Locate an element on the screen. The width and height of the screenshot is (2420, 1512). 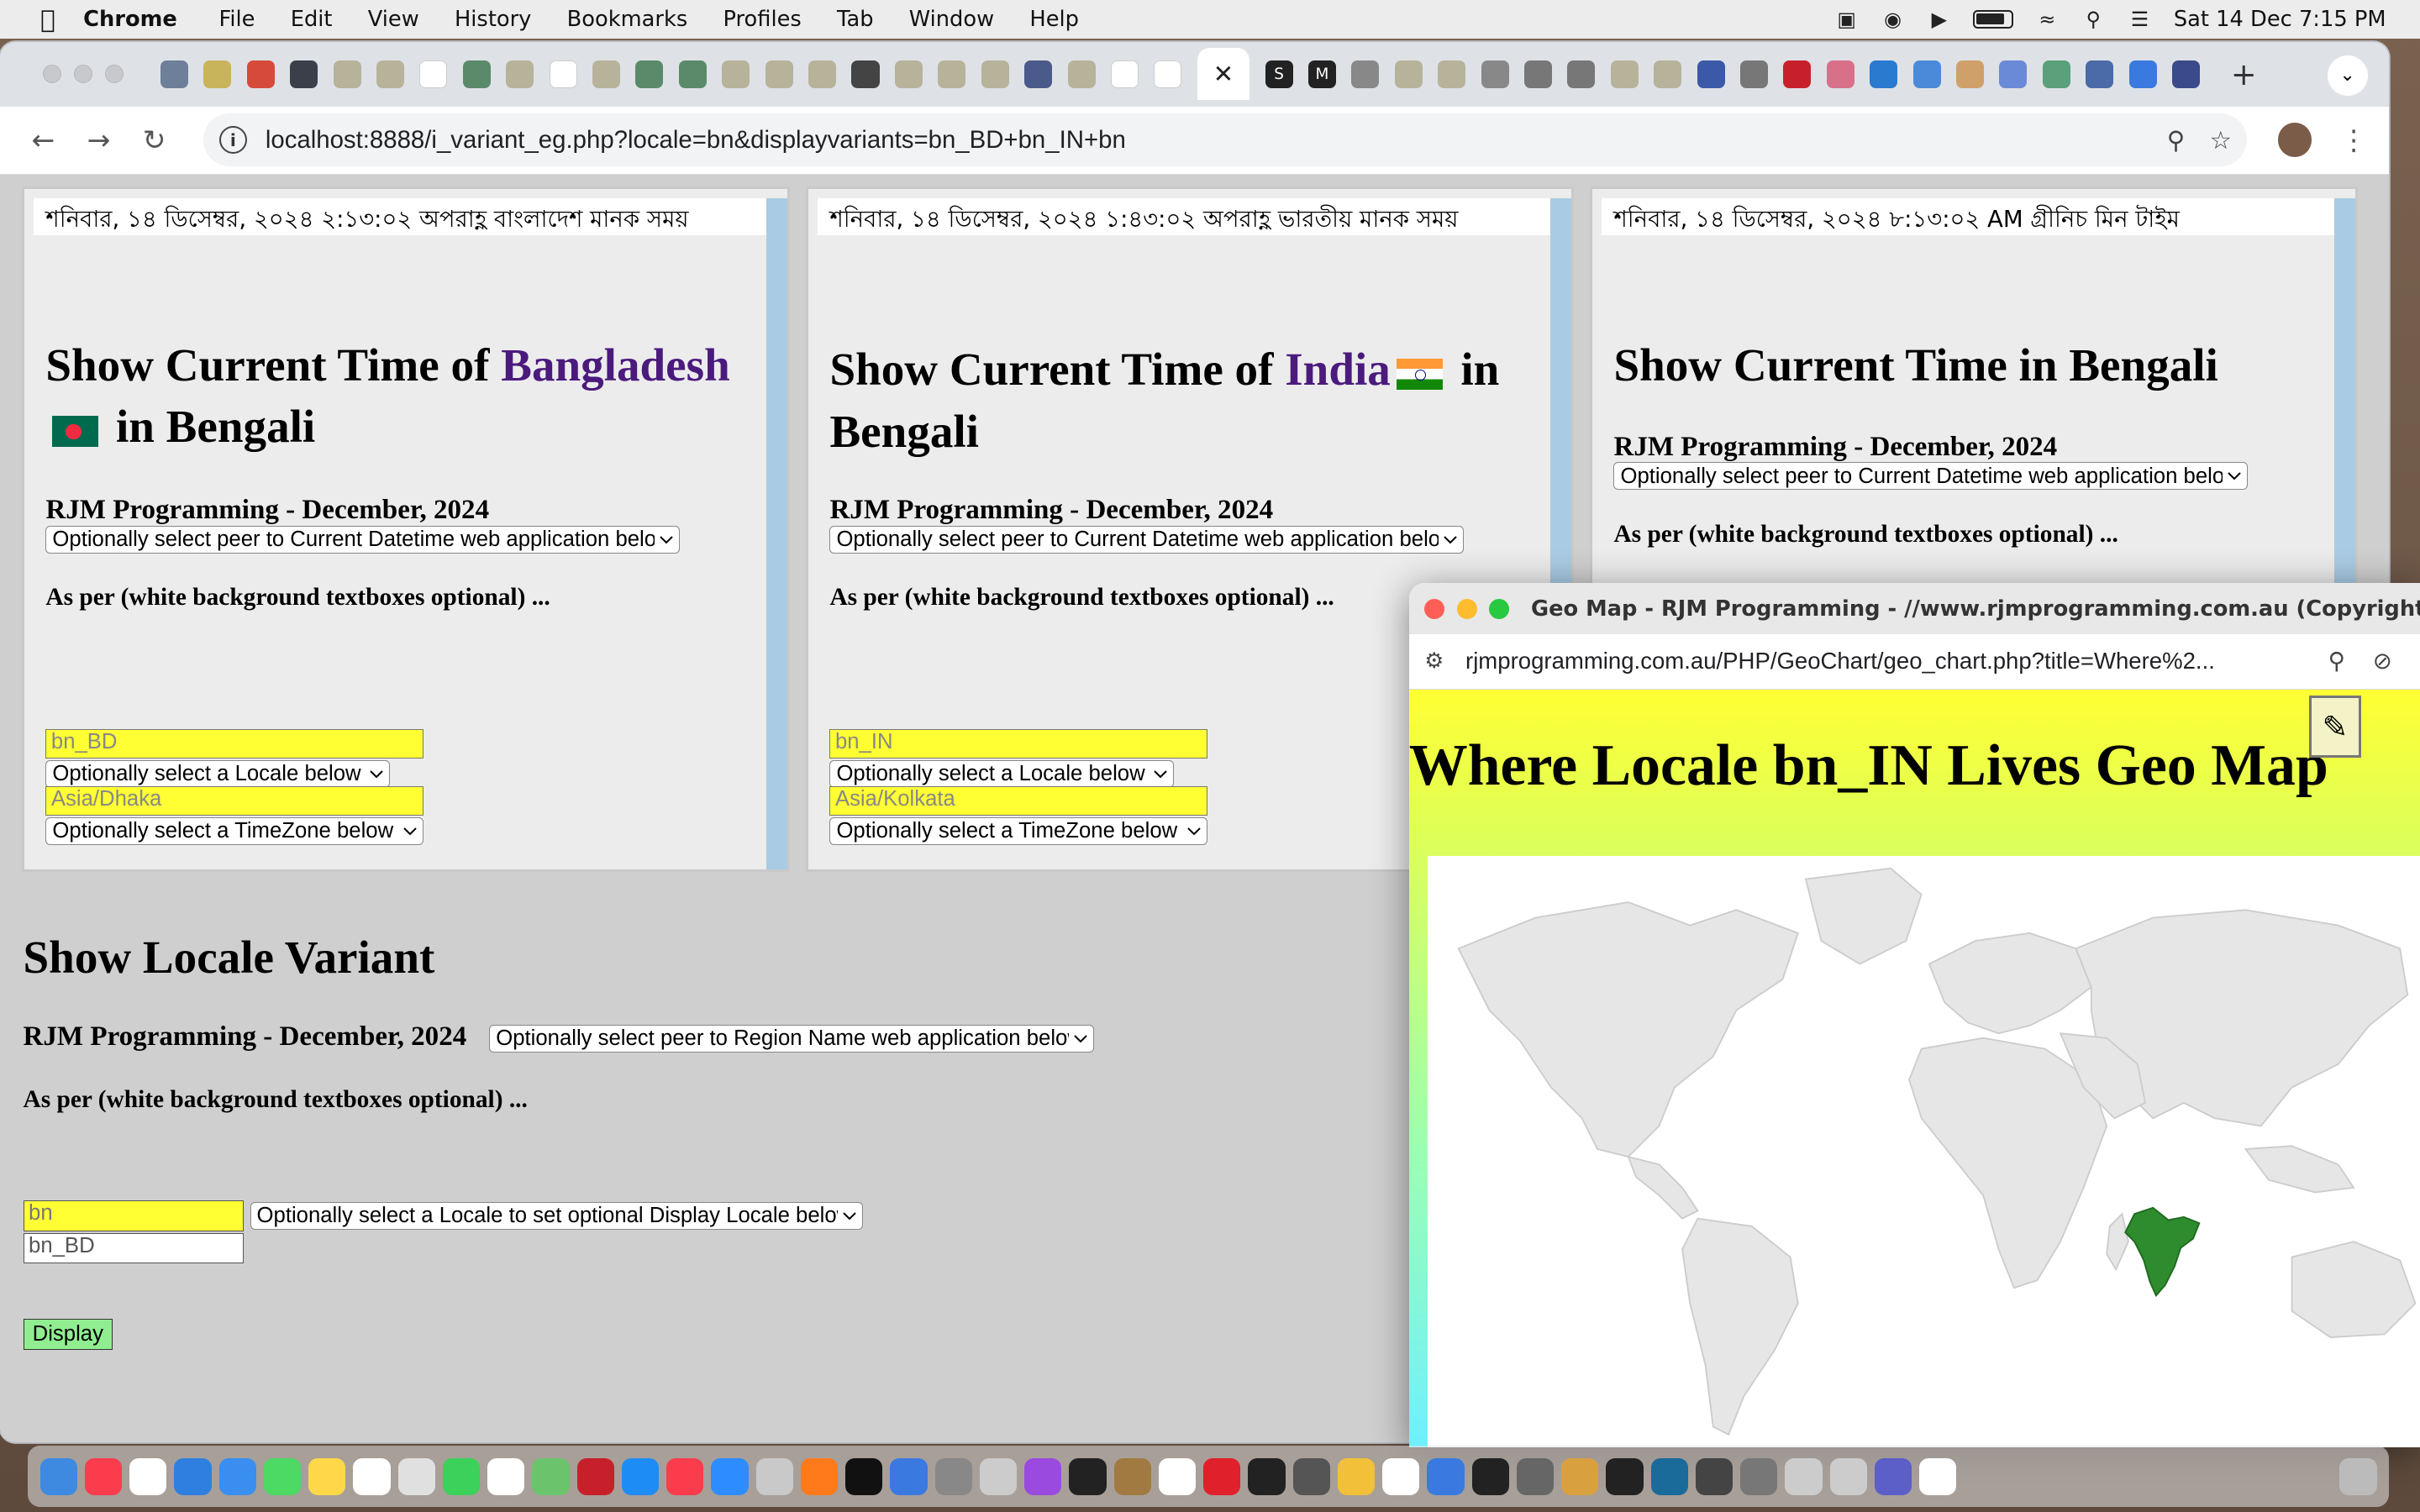
calculator-icon is located at coordinates (1311, 1476).